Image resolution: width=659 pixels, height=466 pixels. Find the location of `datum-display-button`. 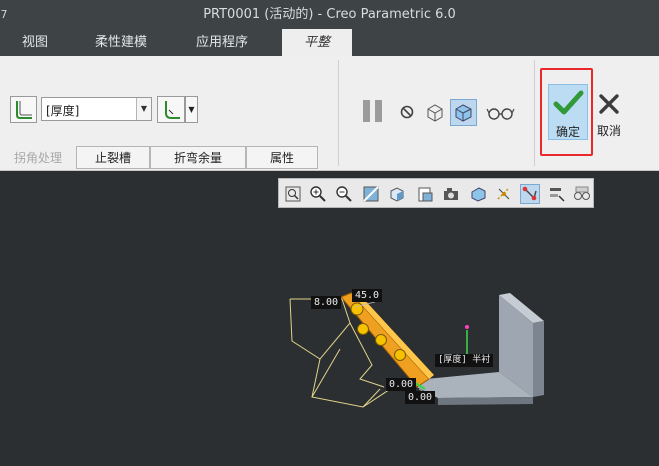

datum-display-button is located at coordinates (504, 194).